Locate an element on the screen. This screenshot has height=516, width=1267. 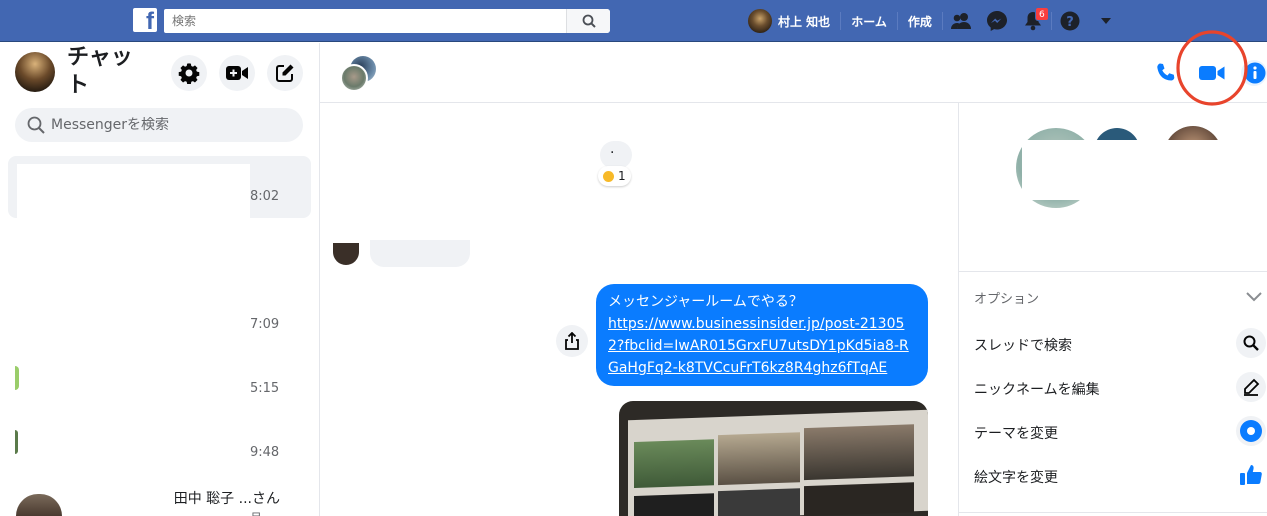
facebook-search-box is located at coordinates (387, 21).